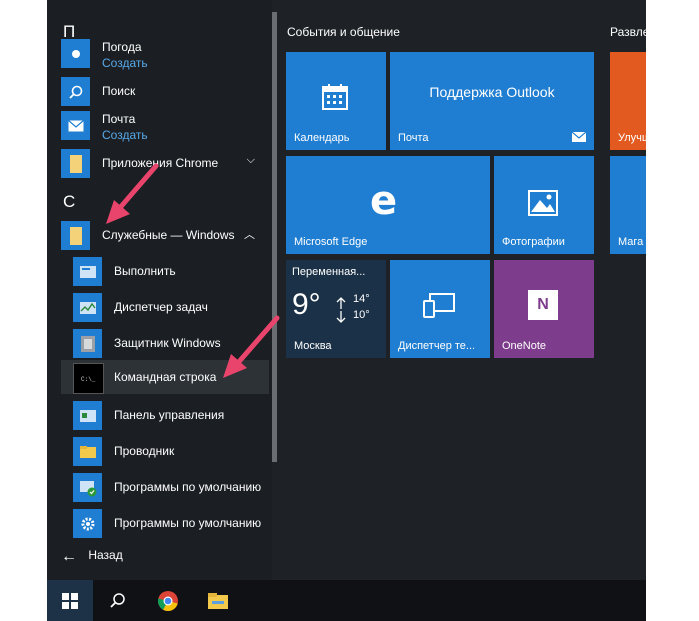 This screenshot has width=699, height=621. Describe the element at coordinates (251, 160) in the screenshot. I see `chevron-down-icon: ⌵` at that location.